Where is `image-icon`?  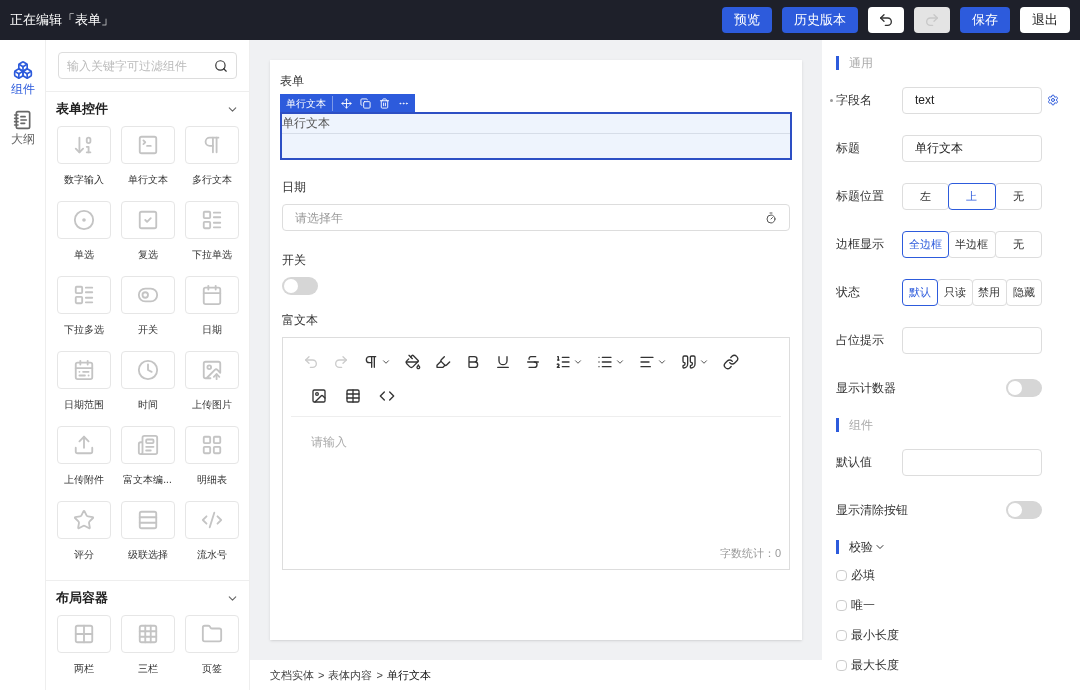 image-icon is located at coordinates (319, 396).